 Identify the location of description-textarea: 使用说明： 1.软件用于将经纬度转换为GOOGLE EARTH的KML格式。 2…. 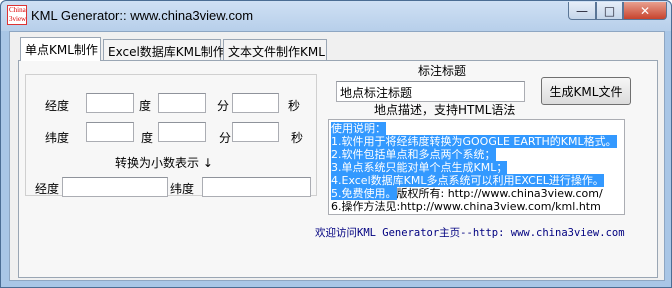
(476, 167).